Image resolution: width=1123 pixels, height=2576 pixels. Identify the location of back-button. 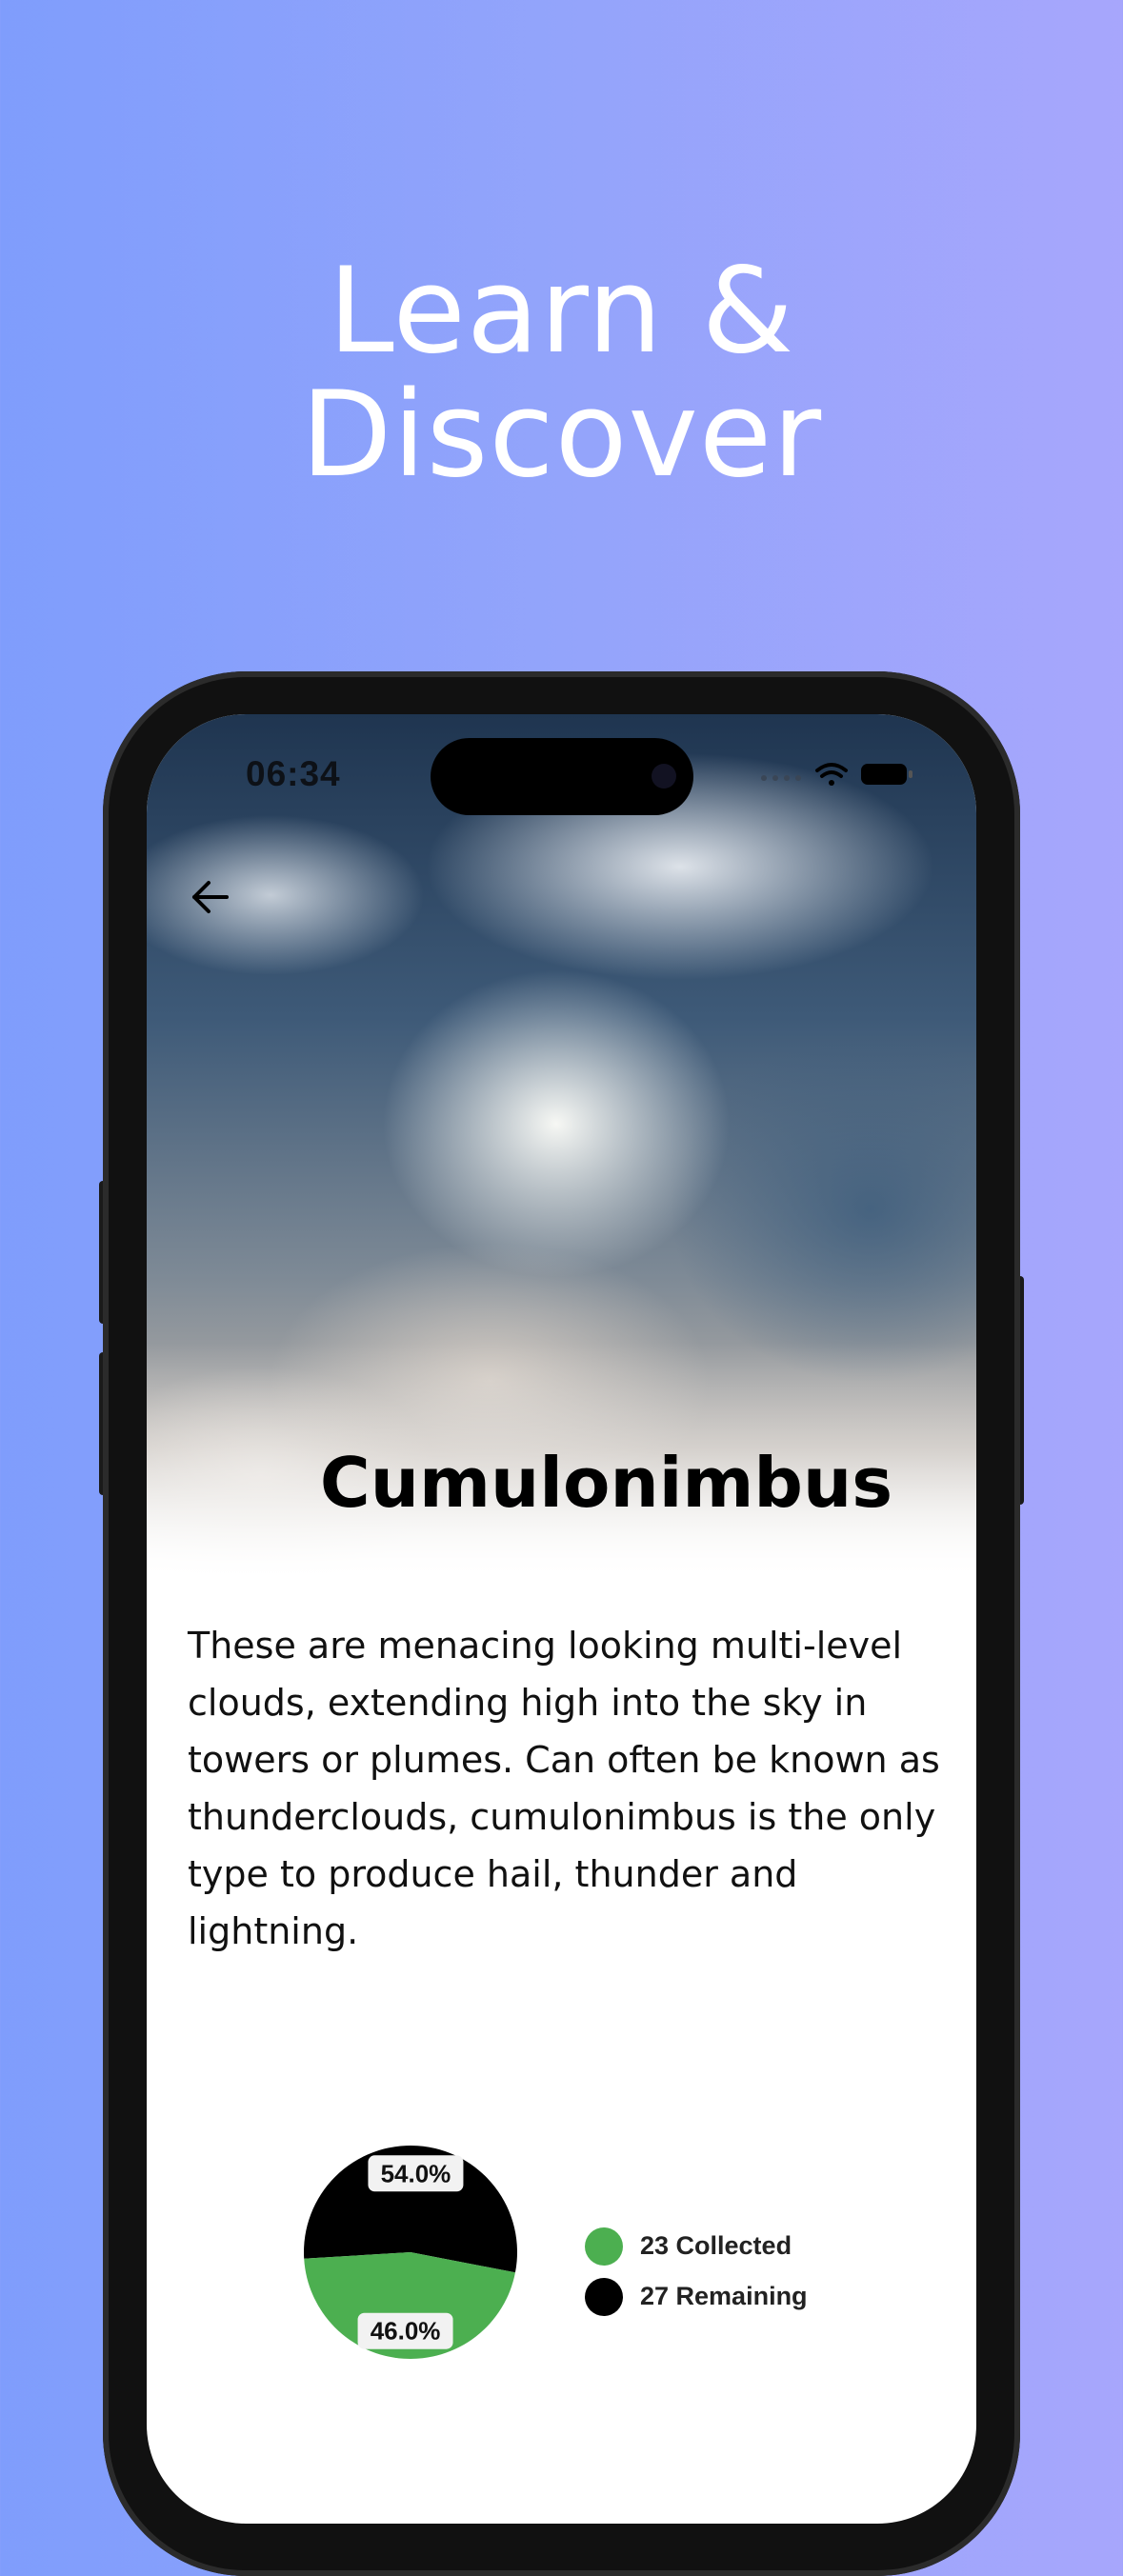
(211, 897).